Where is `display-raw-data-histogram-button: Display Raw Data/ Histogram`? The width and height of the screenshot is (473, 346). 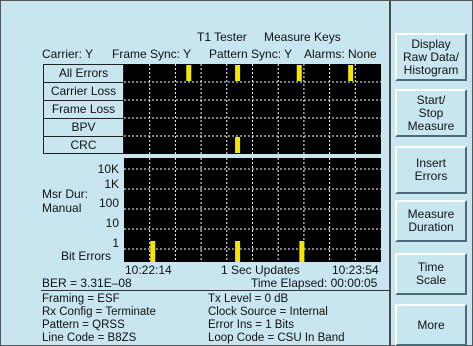 display-raw-data-histogram-button: Display Raw Data/ Histogram is located at coordinates (431, 57).